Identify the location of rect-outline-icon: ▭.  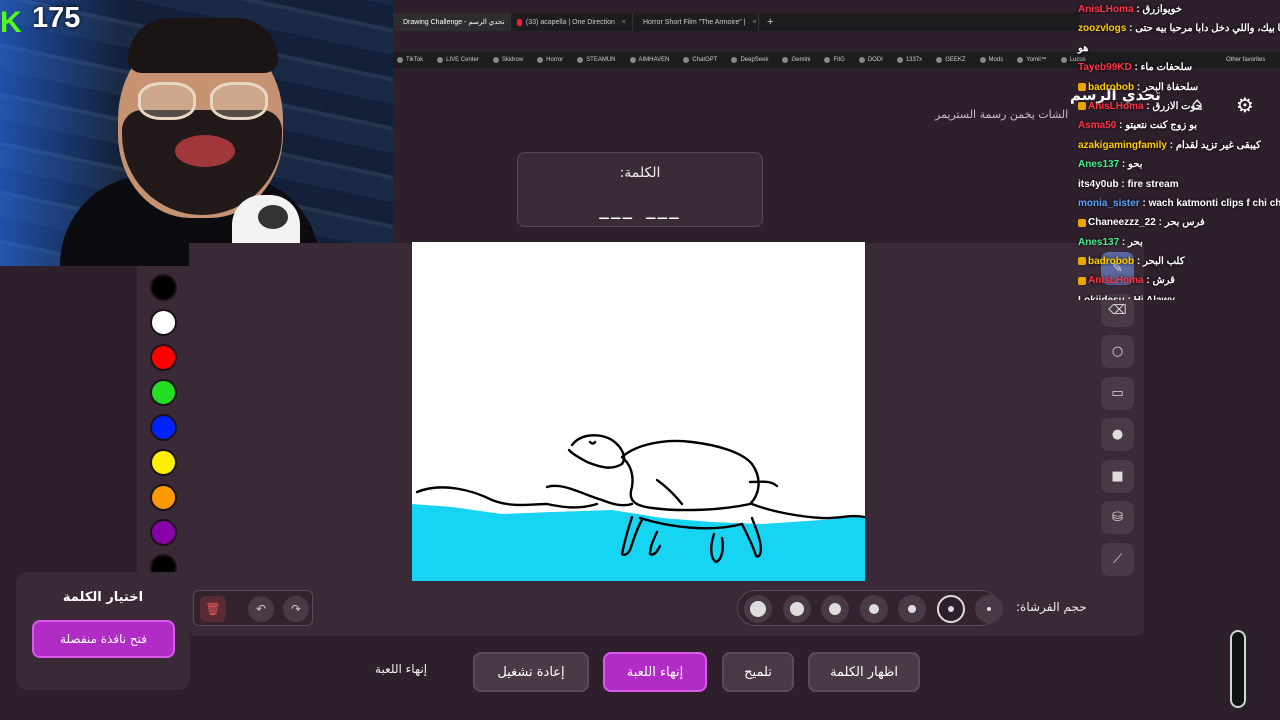
(1117, 393).